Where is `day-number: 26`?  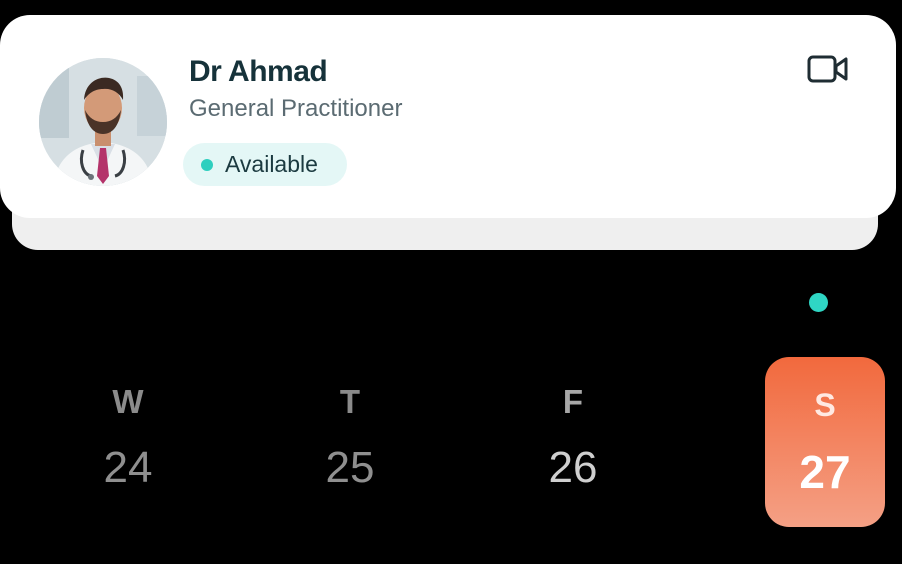
day-number: 26 is located at coordinates (573, 467).